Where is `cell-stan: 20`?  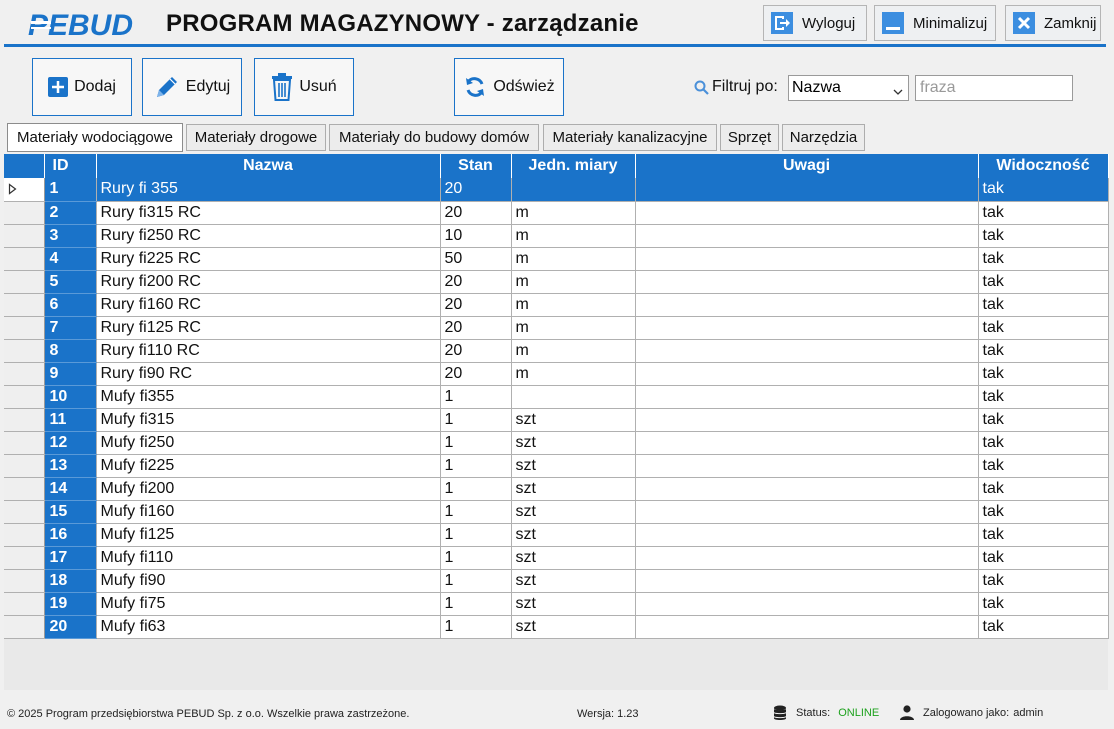 cell-stan: 20 is located at coordinates (476, 351).